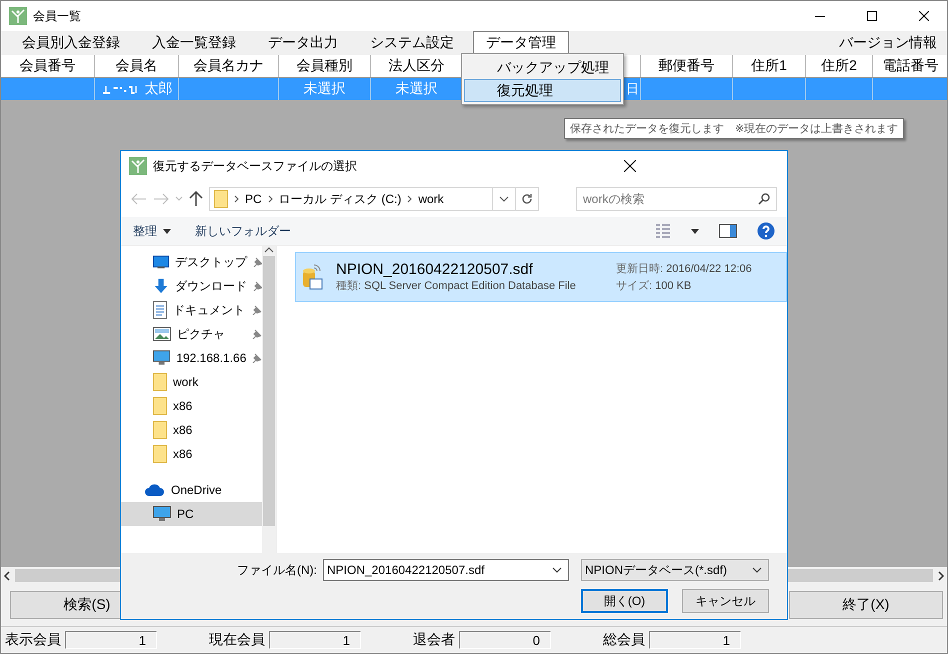 The width and height of the screenshot is (948, 654). I want to click on tooltip: 保存されたデータを復元します ※現在のデータは上書きされます, so click(734, 128).